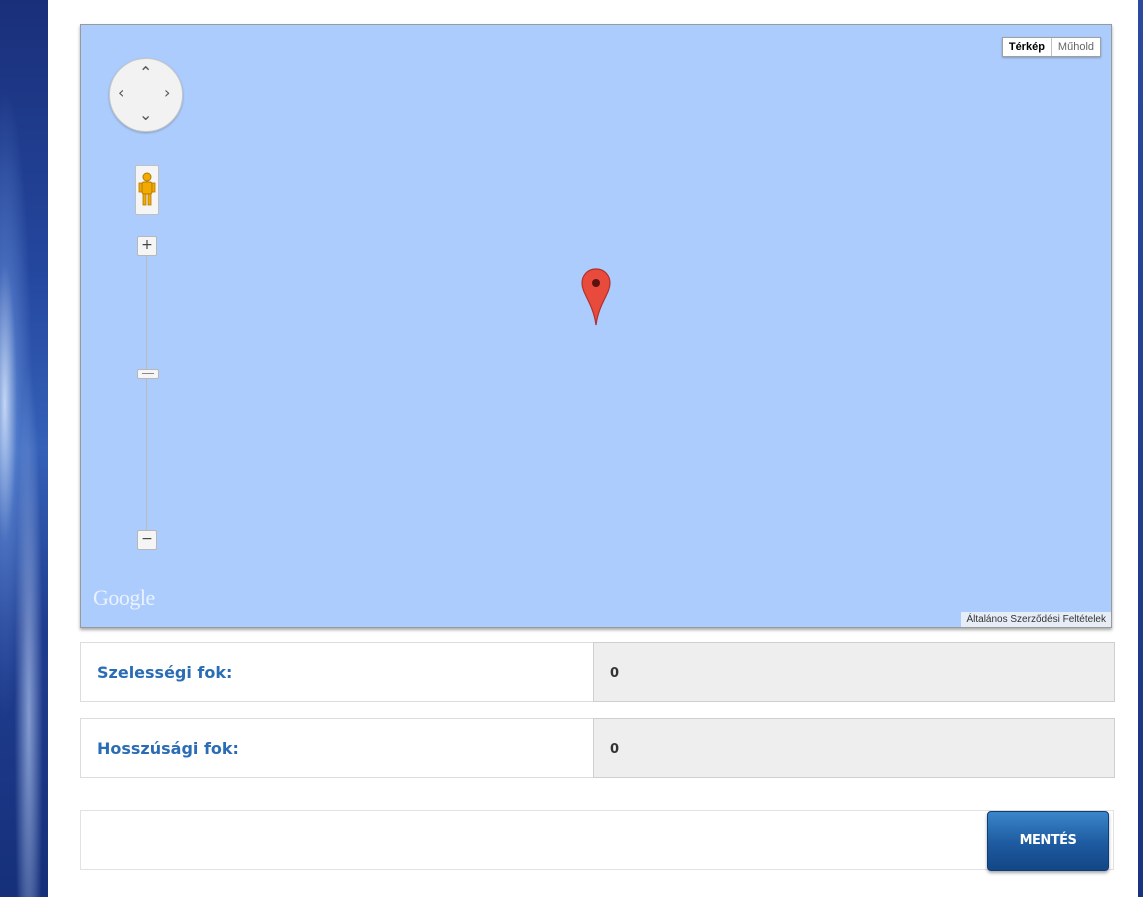 The image size is (1143, 897). I want to click on map-type-control: Térkép Műhold, so click(1051, 47).